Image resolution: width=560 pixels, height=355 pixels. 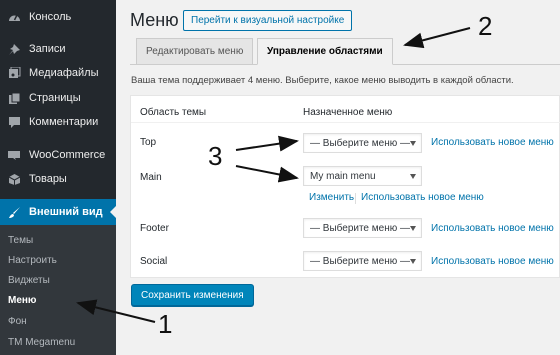 What do you see at coordinates (267, 174) in the screenshot?
I see `annotation-arrow-3b` at bounding box center [267, 174].